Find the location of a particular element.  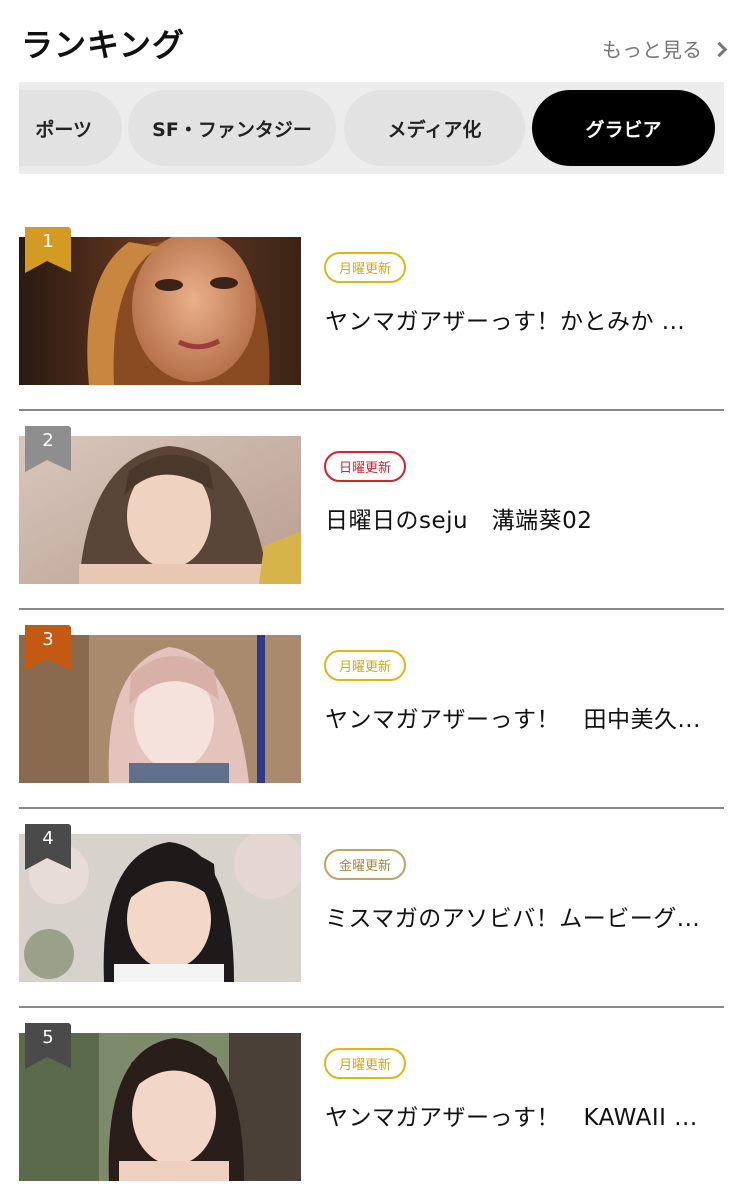

rank-ribbon: 4 is located at coordinates (48, 847).